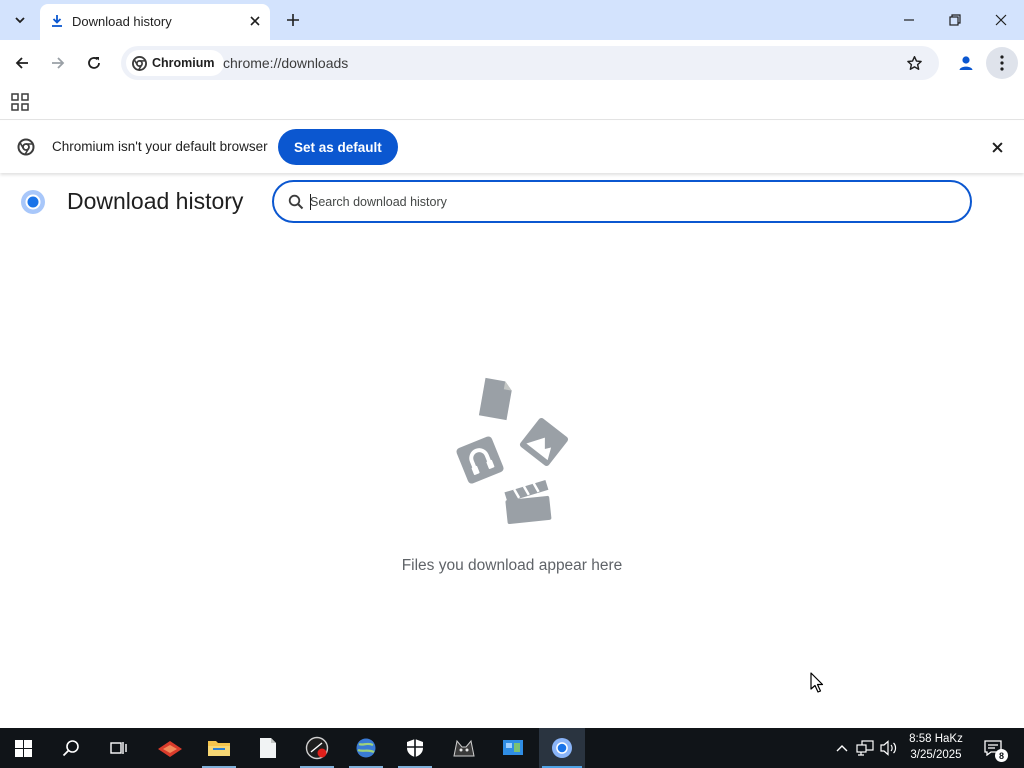 Image resolution: width=1024 pixels, height=768 pixels. I want to click on search-box, so click(622, 201).